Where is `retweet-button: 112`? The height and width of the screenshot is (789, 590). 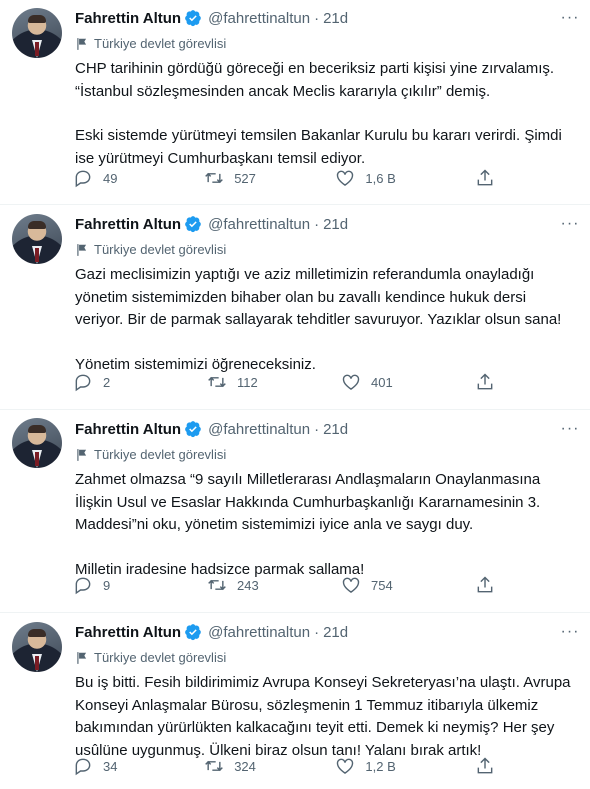
retweet-button: 112 is located at coordinates (229, 382).